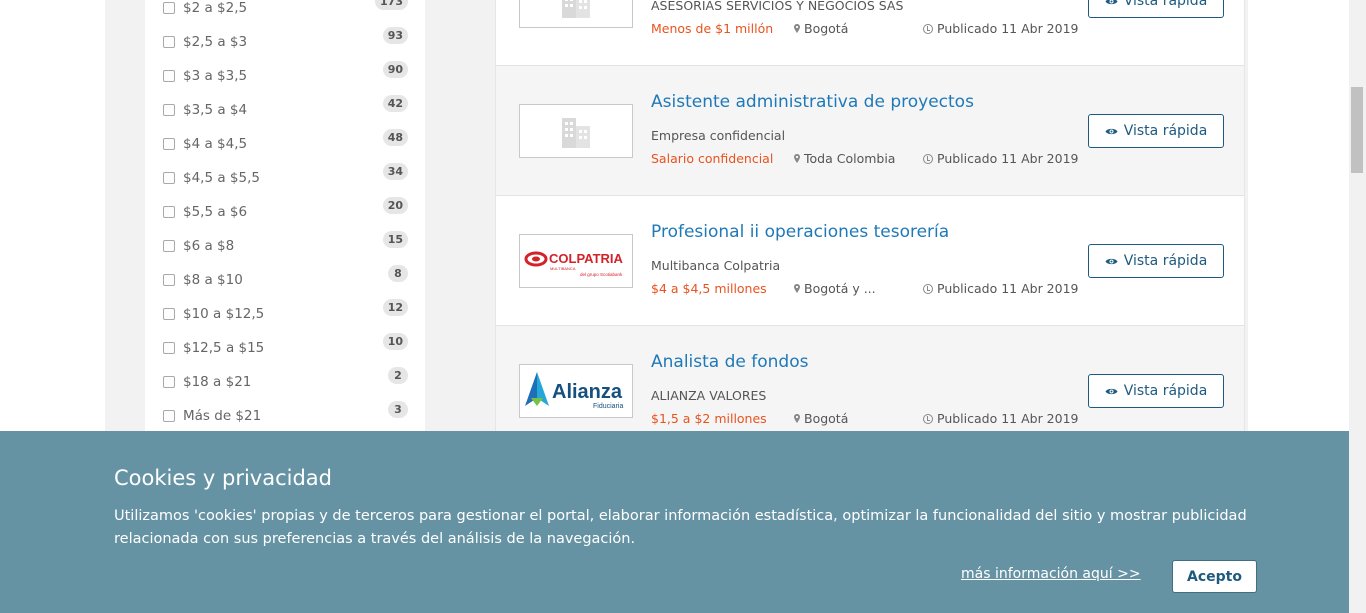  Describe the element at coordinates (395, 239) in the screenshot. I see `filter-count-badge: 15` at that location.